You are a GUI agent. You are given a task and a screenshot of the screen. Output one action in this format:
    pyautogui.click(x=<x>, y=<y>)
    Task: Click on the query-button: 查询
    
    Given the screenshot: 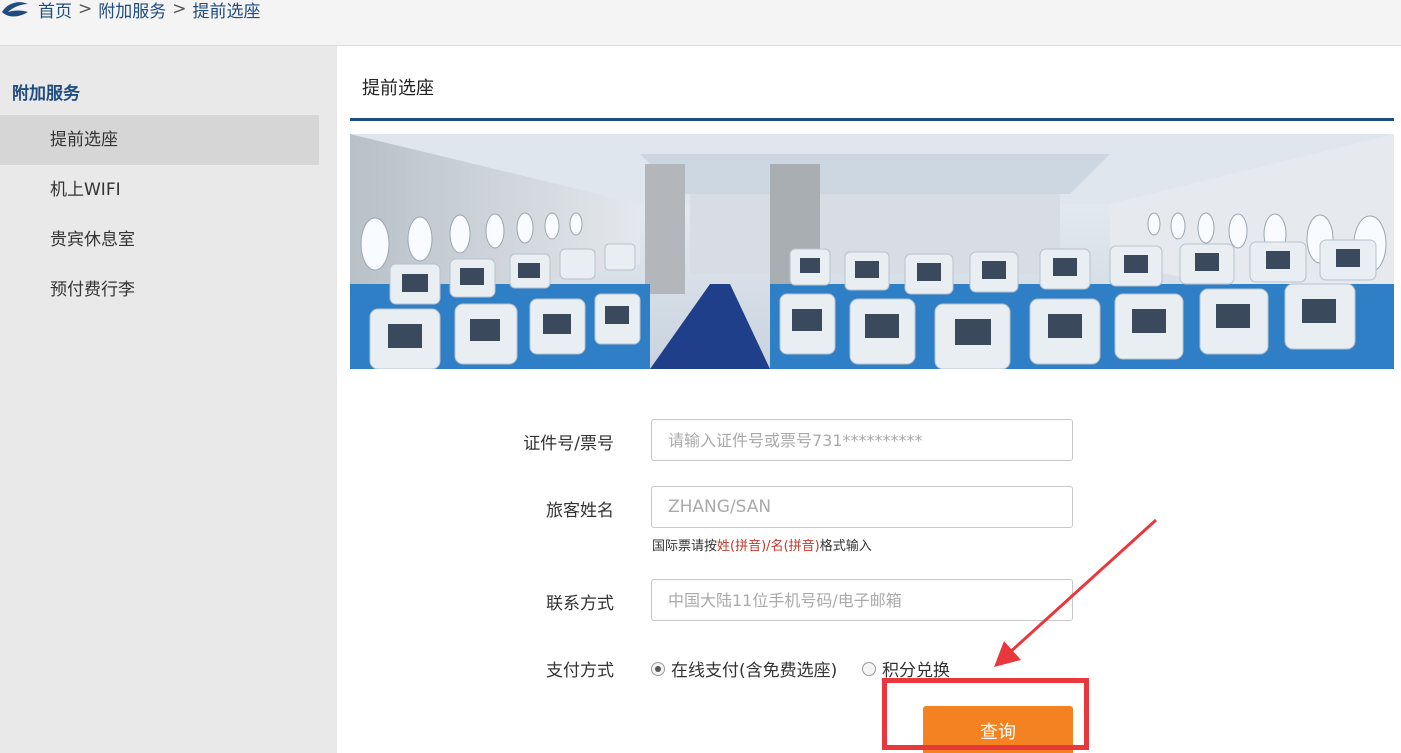 What is the action you would take?
    pyautogui.click(x=998, y=729)
    